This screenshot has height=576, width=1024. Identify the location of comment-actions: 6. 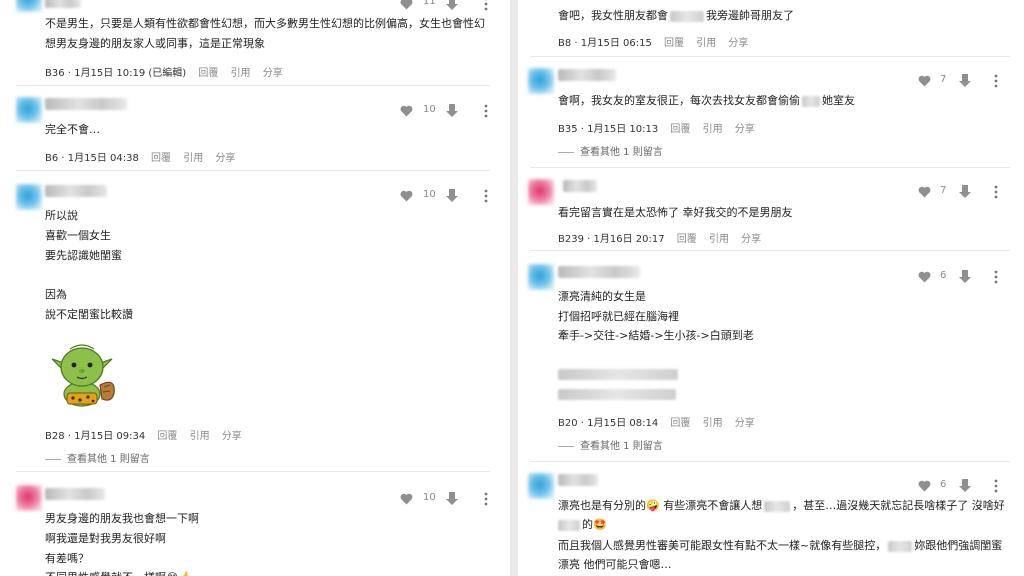
(965, 277).